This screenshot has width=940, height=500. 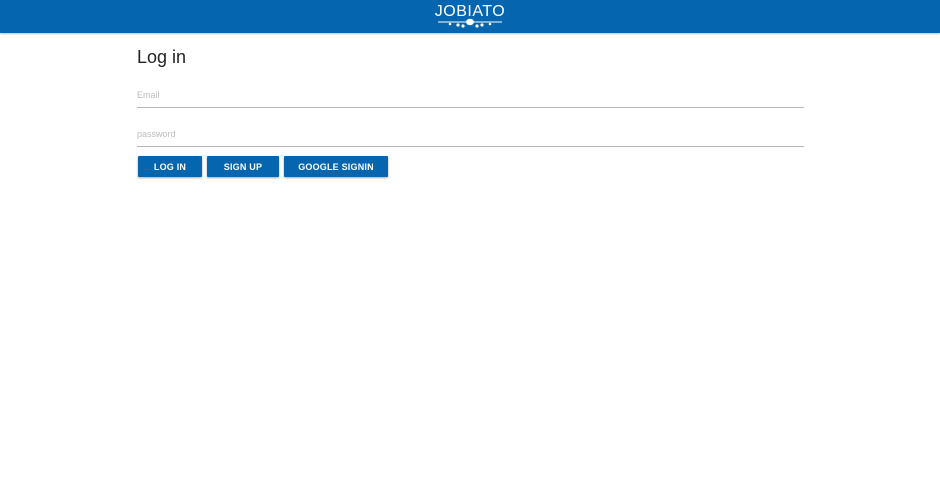 I want to click on password-field-wrapper, so click(x=470, y=135).